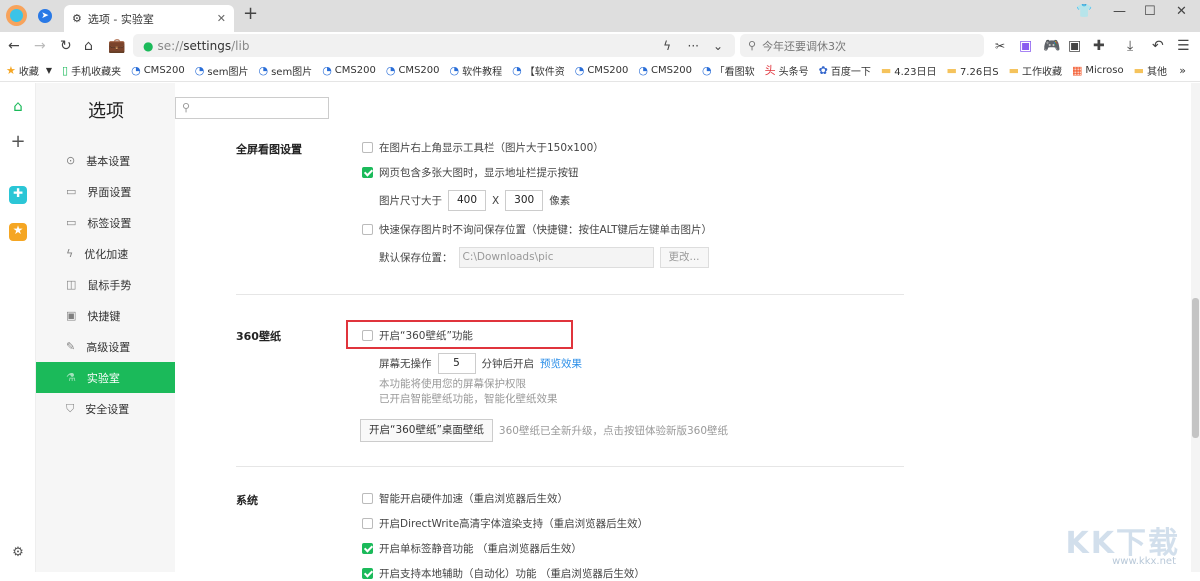 The height and width of the screenshot is (581, 1200). What do you see at coordinates (537, 229) in the screenshot?
I see `option-quick-save: 快速保存图片时不询问保存位置（快捷键：按住ALT键后左键单击图片）` at bounding box center [537, 229].